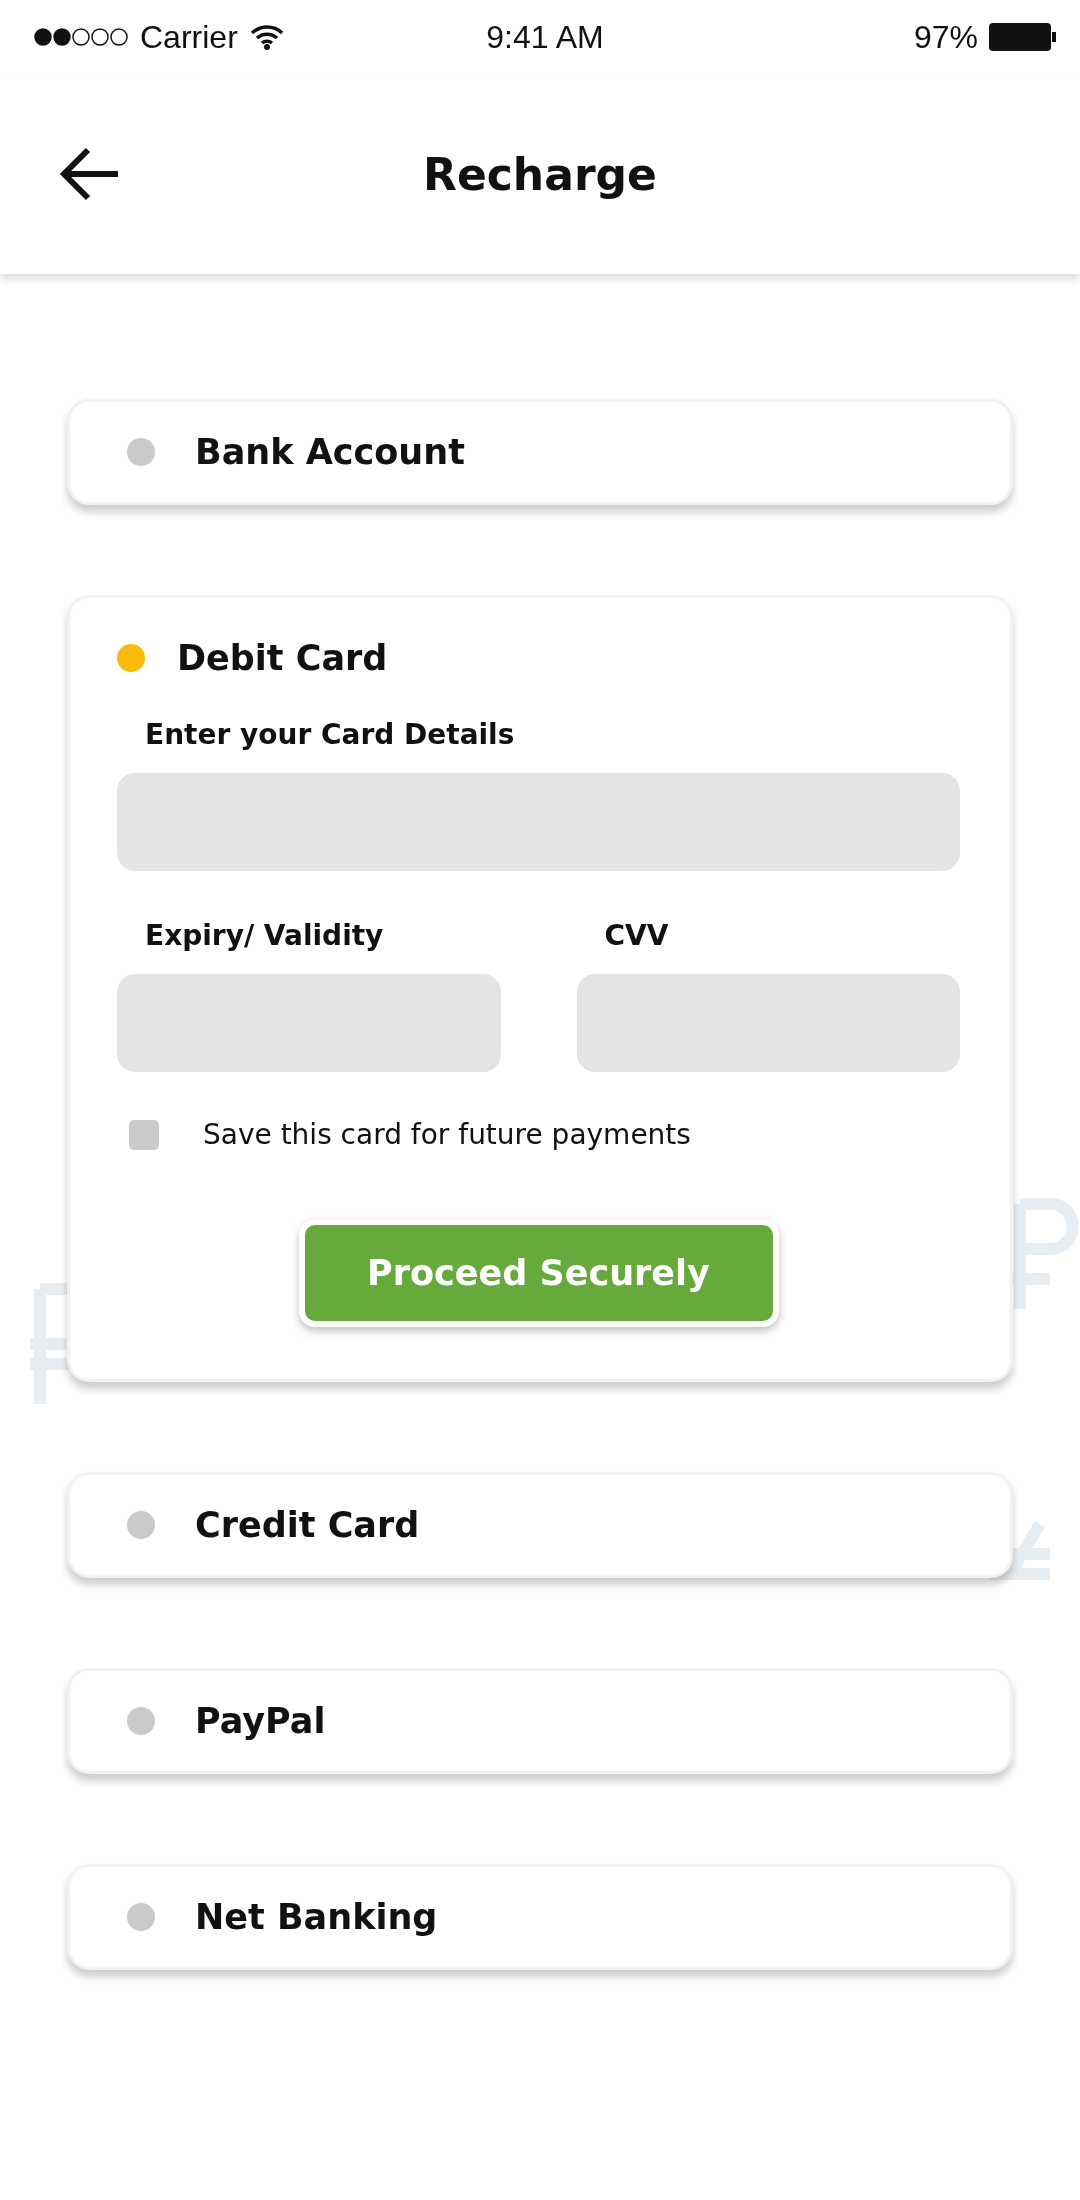 Image resolution: width=1080 pixels, height=2200 pixels. What do you see at coordinates (945, 37) in the screenshot?
I see `battery-percent: 97%` at bounding box center [945, 37].